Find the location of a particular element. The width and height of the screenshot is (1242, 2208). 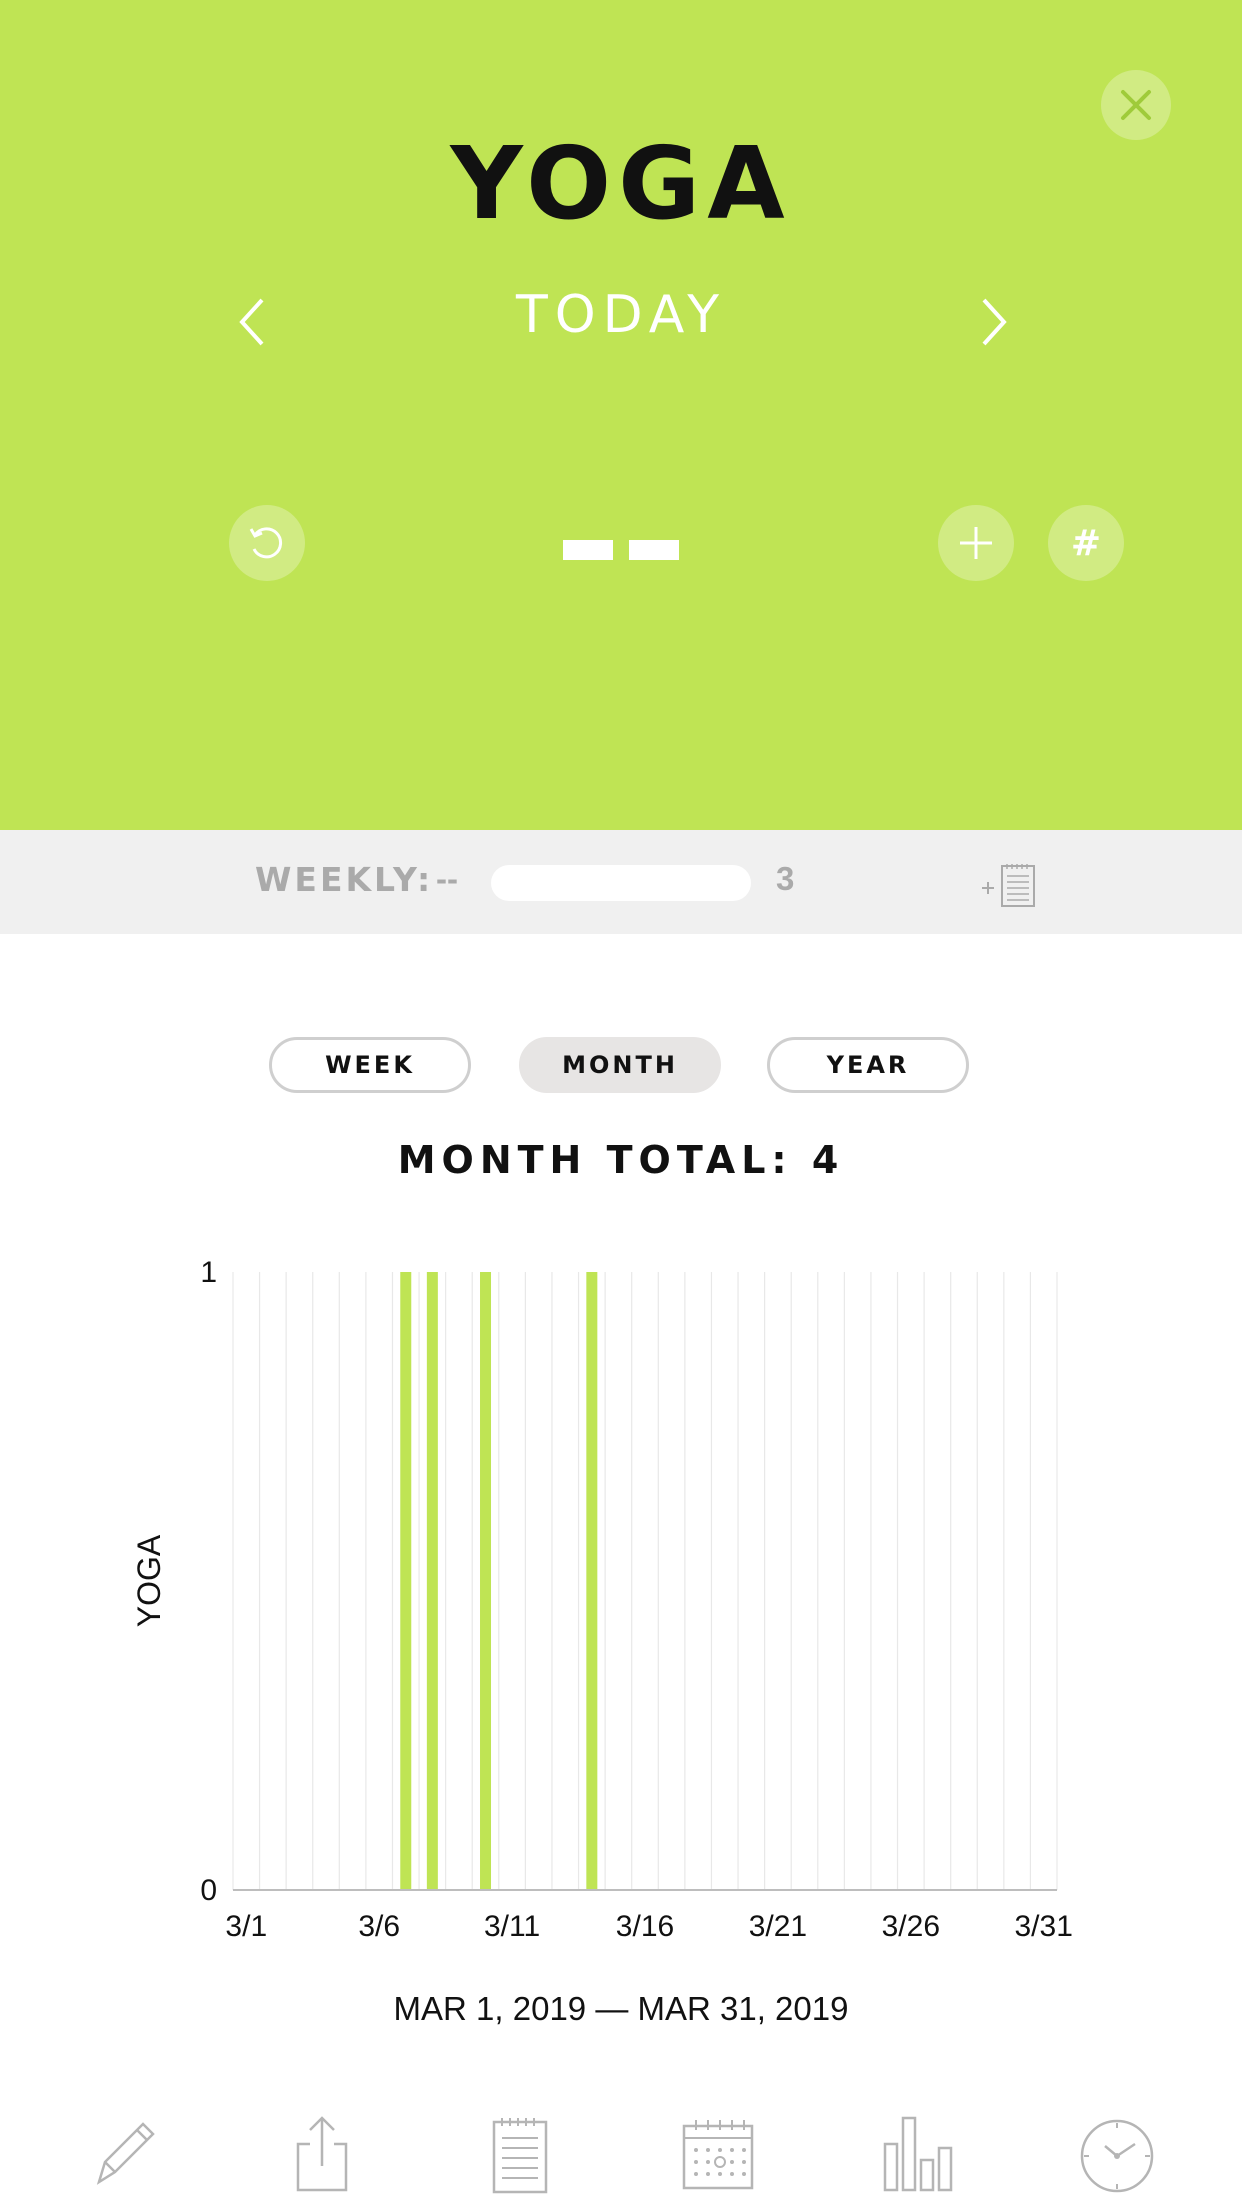

enter-number-button: # is located at coordinates (1086, 543).